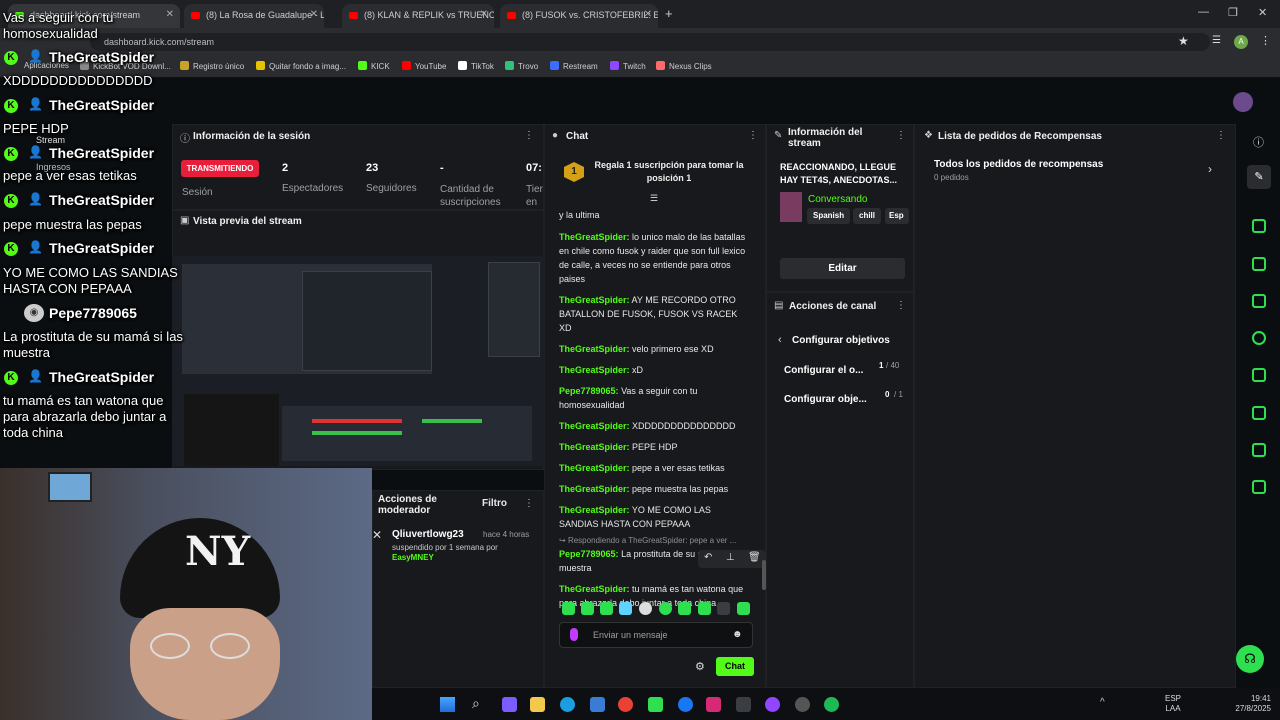  Describe the element at coordinates (625, 704) in the screenshot. I see `chrome-icon` at that location.